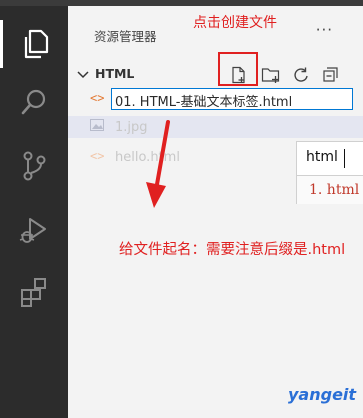 The image size is (363, 418). I want to click on rename-input: 01. HTML-基础文本标签.html, so click(232, 99).